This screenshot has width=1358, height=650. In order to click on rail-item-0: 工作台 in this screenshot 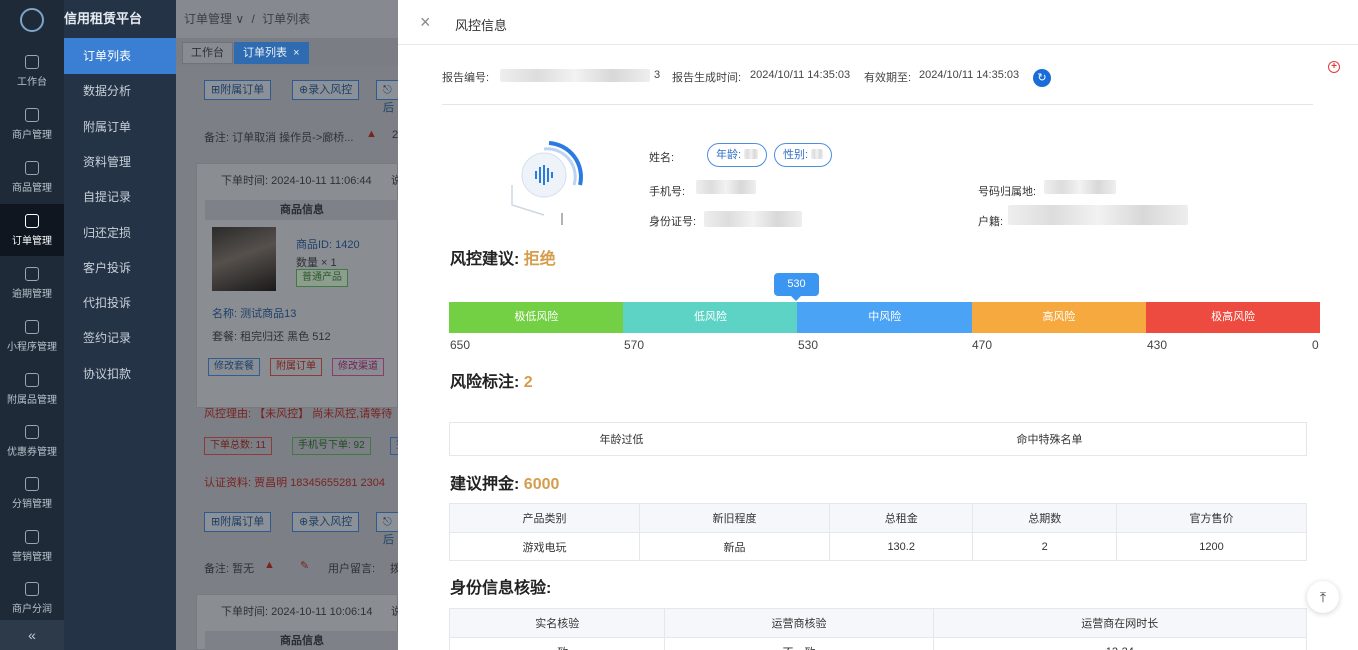, I will do `click(32, 71)`.